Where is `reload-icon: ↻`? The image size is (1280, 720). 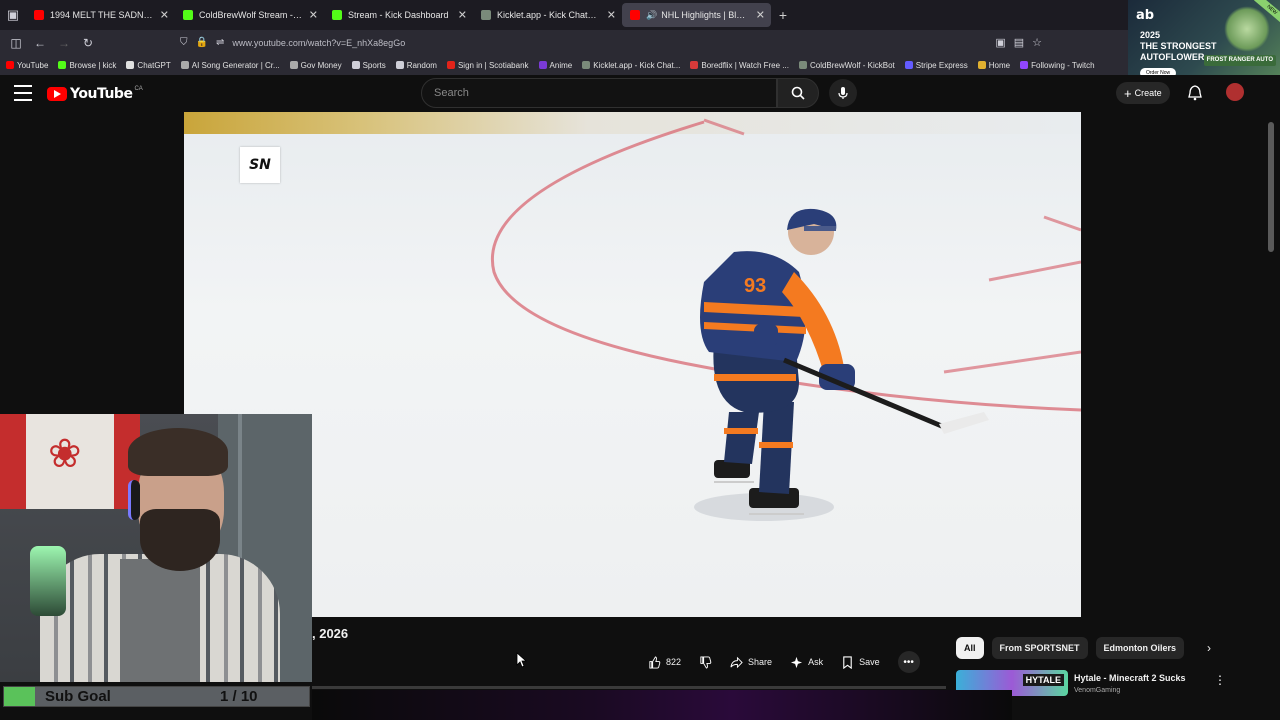
reload-icon: ↻ is located at coordinates (88, 43).